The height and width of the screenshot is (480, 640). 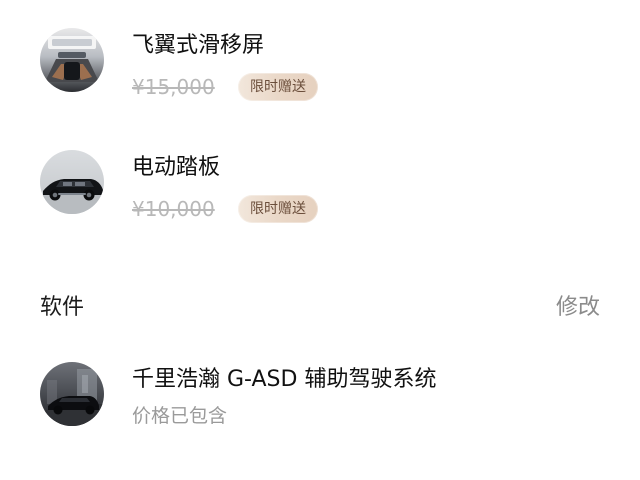 What do you see at coordinates (173, 87) in the screenshot?
I see `option-price: ¥15,000` at bounding box center [173, 87].